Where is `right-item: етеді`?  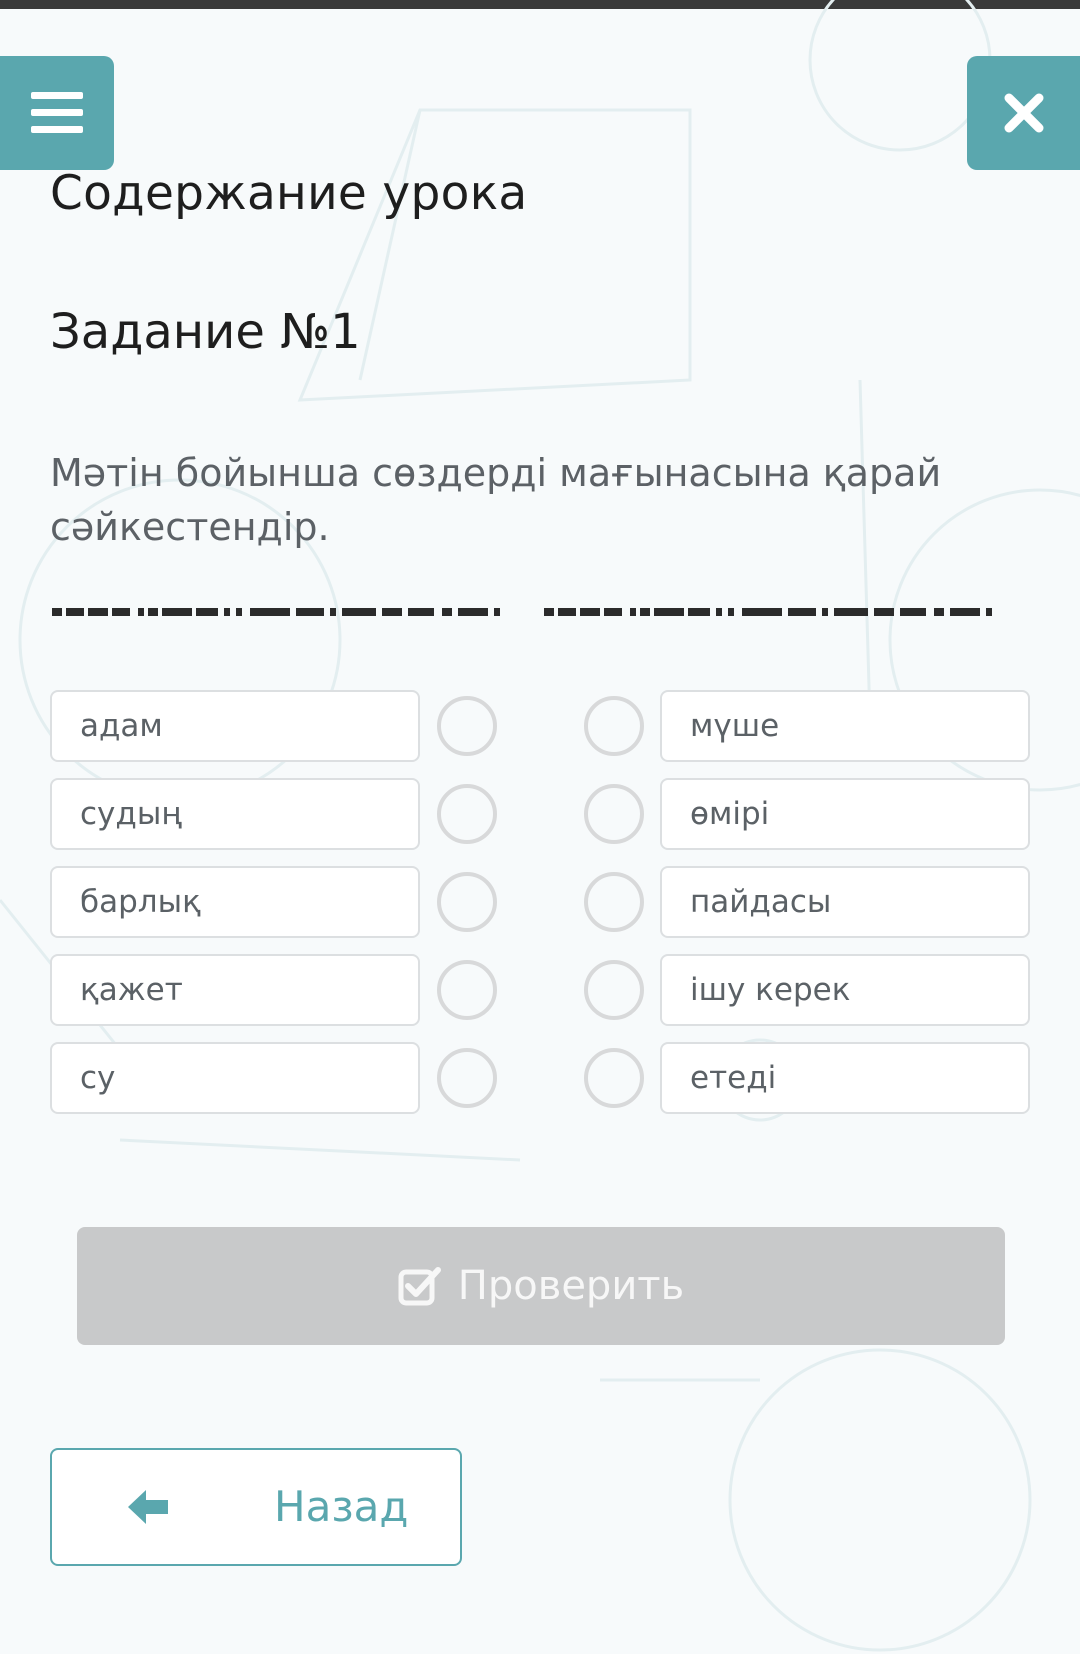 right-item: етеді is located at coordinates (845, 1078).